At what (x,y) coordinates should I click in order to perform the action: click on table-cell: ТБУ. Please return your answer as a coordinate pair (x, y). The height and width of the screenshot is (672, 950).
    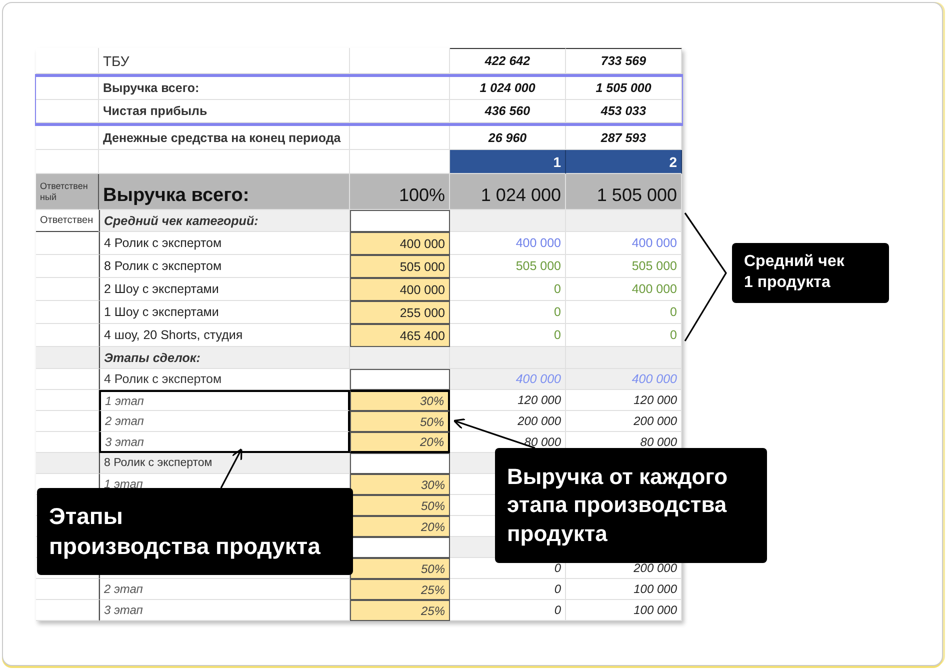
    Looking at the image, I should click on (224, 61).